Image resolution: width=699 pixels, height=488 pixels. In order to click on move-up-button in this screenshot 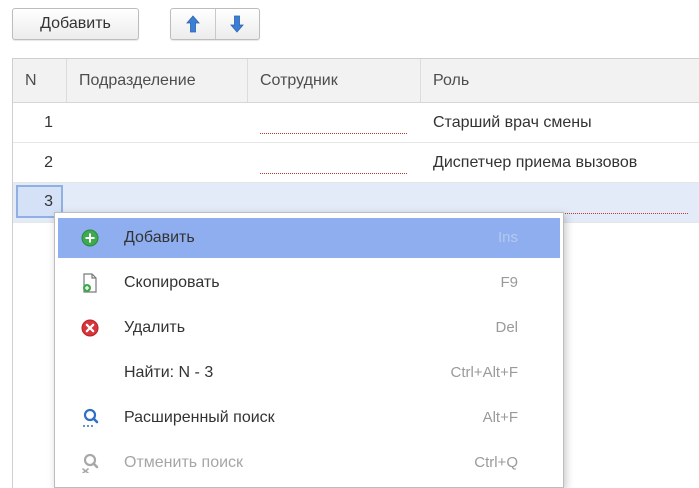, I will do `click(193, 24)`.